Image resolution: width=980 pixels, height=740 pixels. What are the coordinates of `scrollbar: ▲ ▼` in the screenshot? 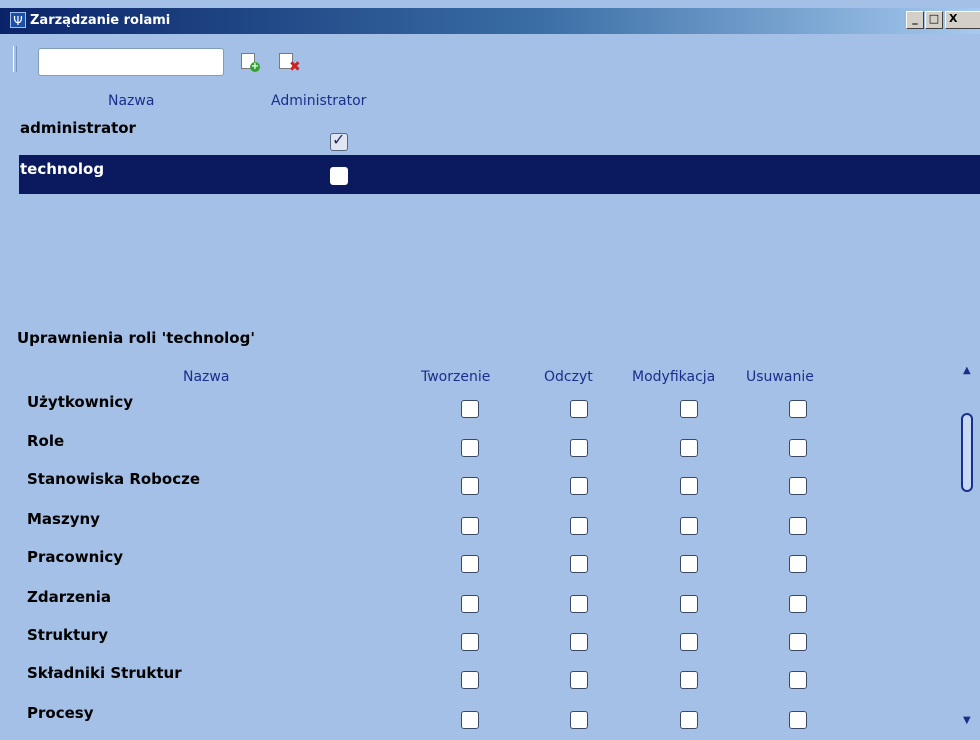 It's located at (969, 550).